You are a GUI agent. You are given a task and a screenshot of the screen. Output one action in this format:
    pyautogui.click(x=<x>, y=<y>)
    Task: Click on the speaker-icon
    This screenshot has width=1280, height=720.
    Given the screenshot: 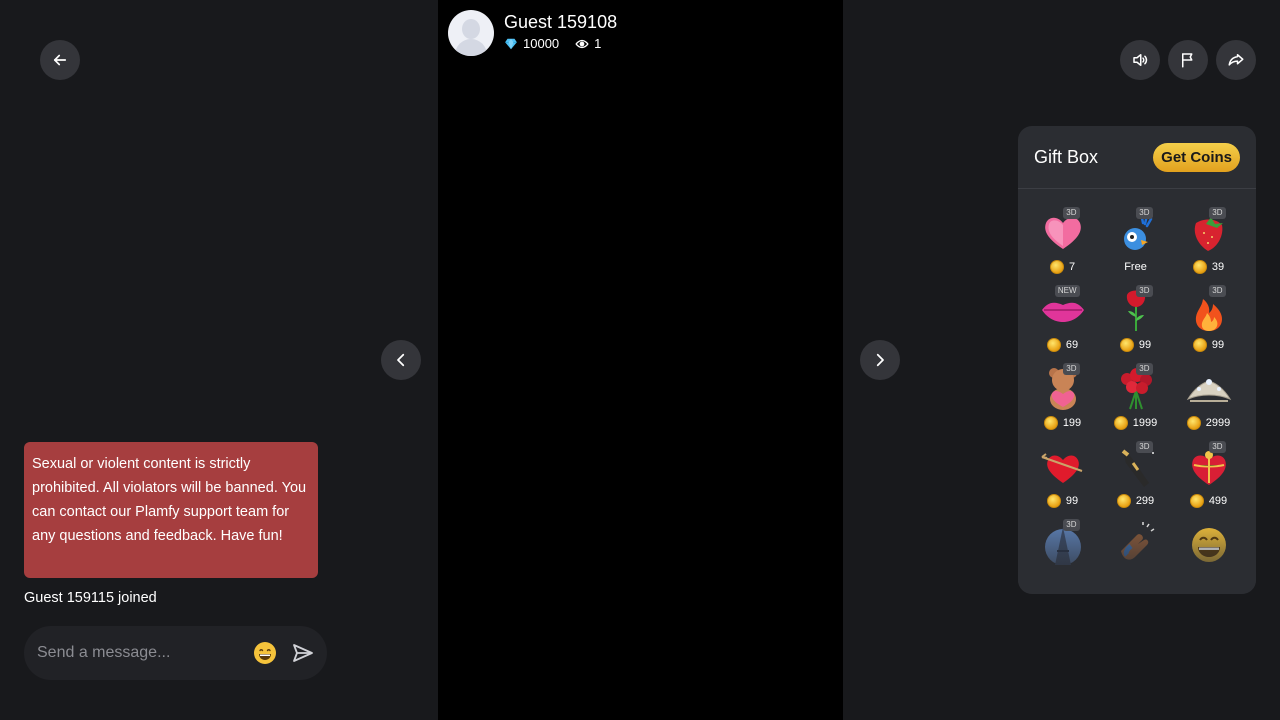 What is the action you would take?
    pyautogui.click(x=1140, y=60)
    